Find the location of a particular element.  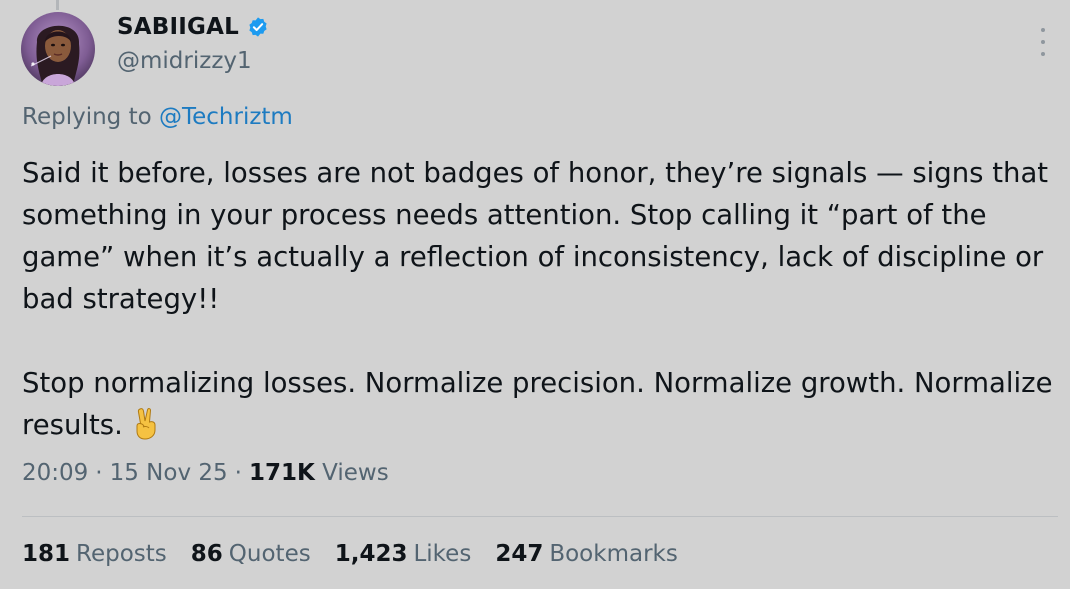

likes-count: 1,423 is located at coordinates (371, 554).